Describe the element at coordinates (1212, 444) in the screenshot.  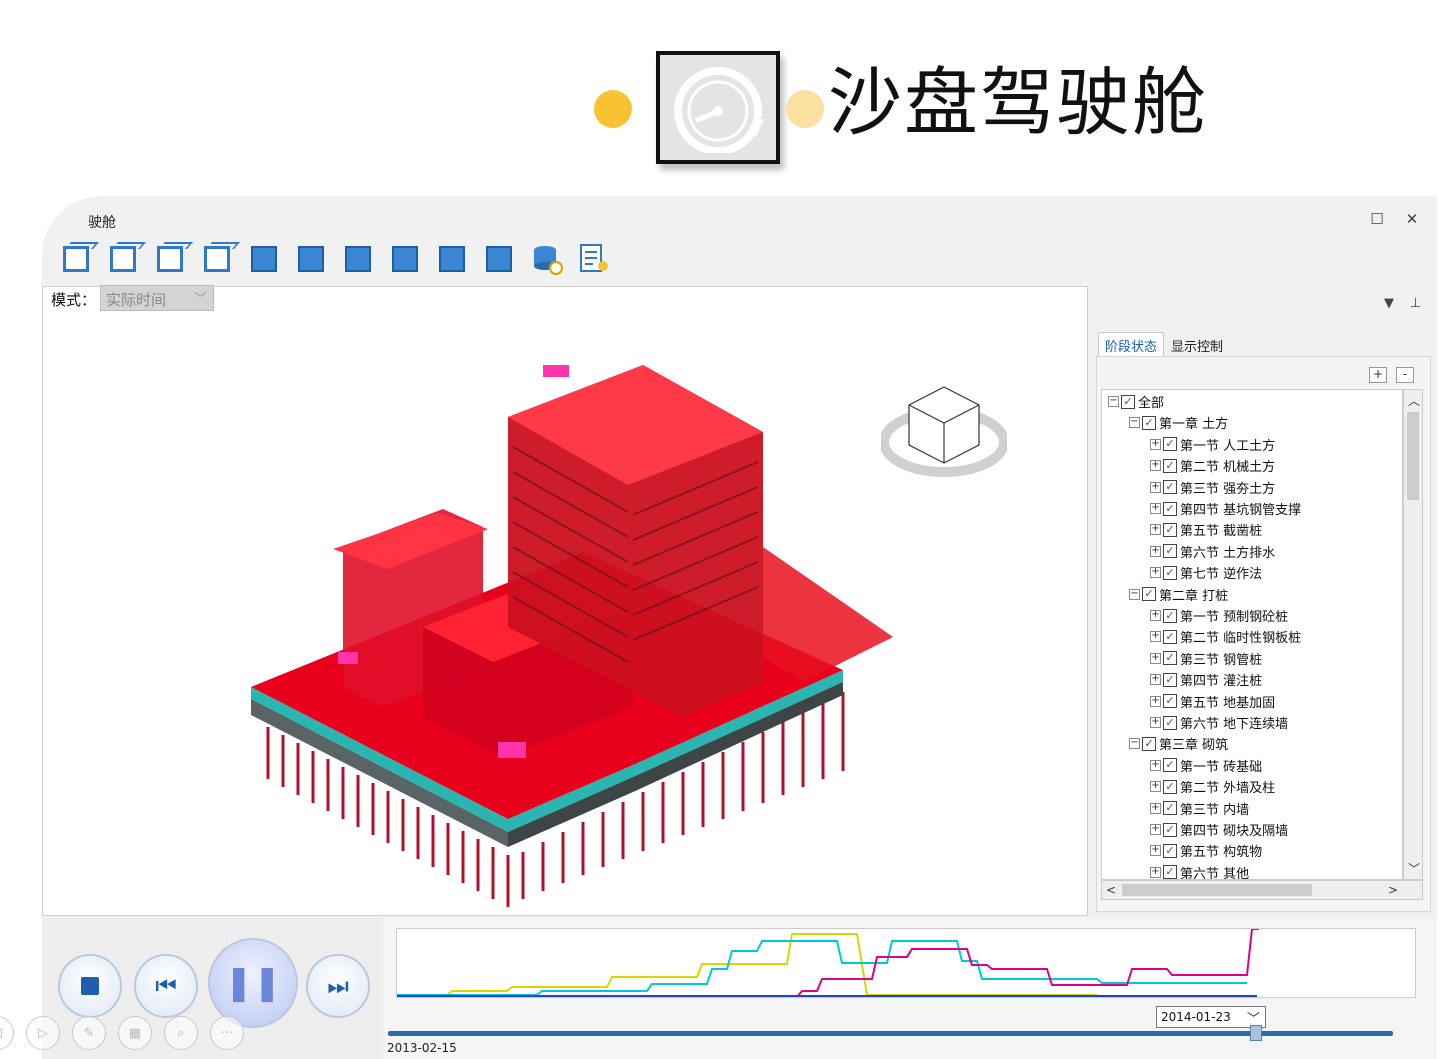
I see `tree-node: + ✓ 第一节 人工土方` at that location.